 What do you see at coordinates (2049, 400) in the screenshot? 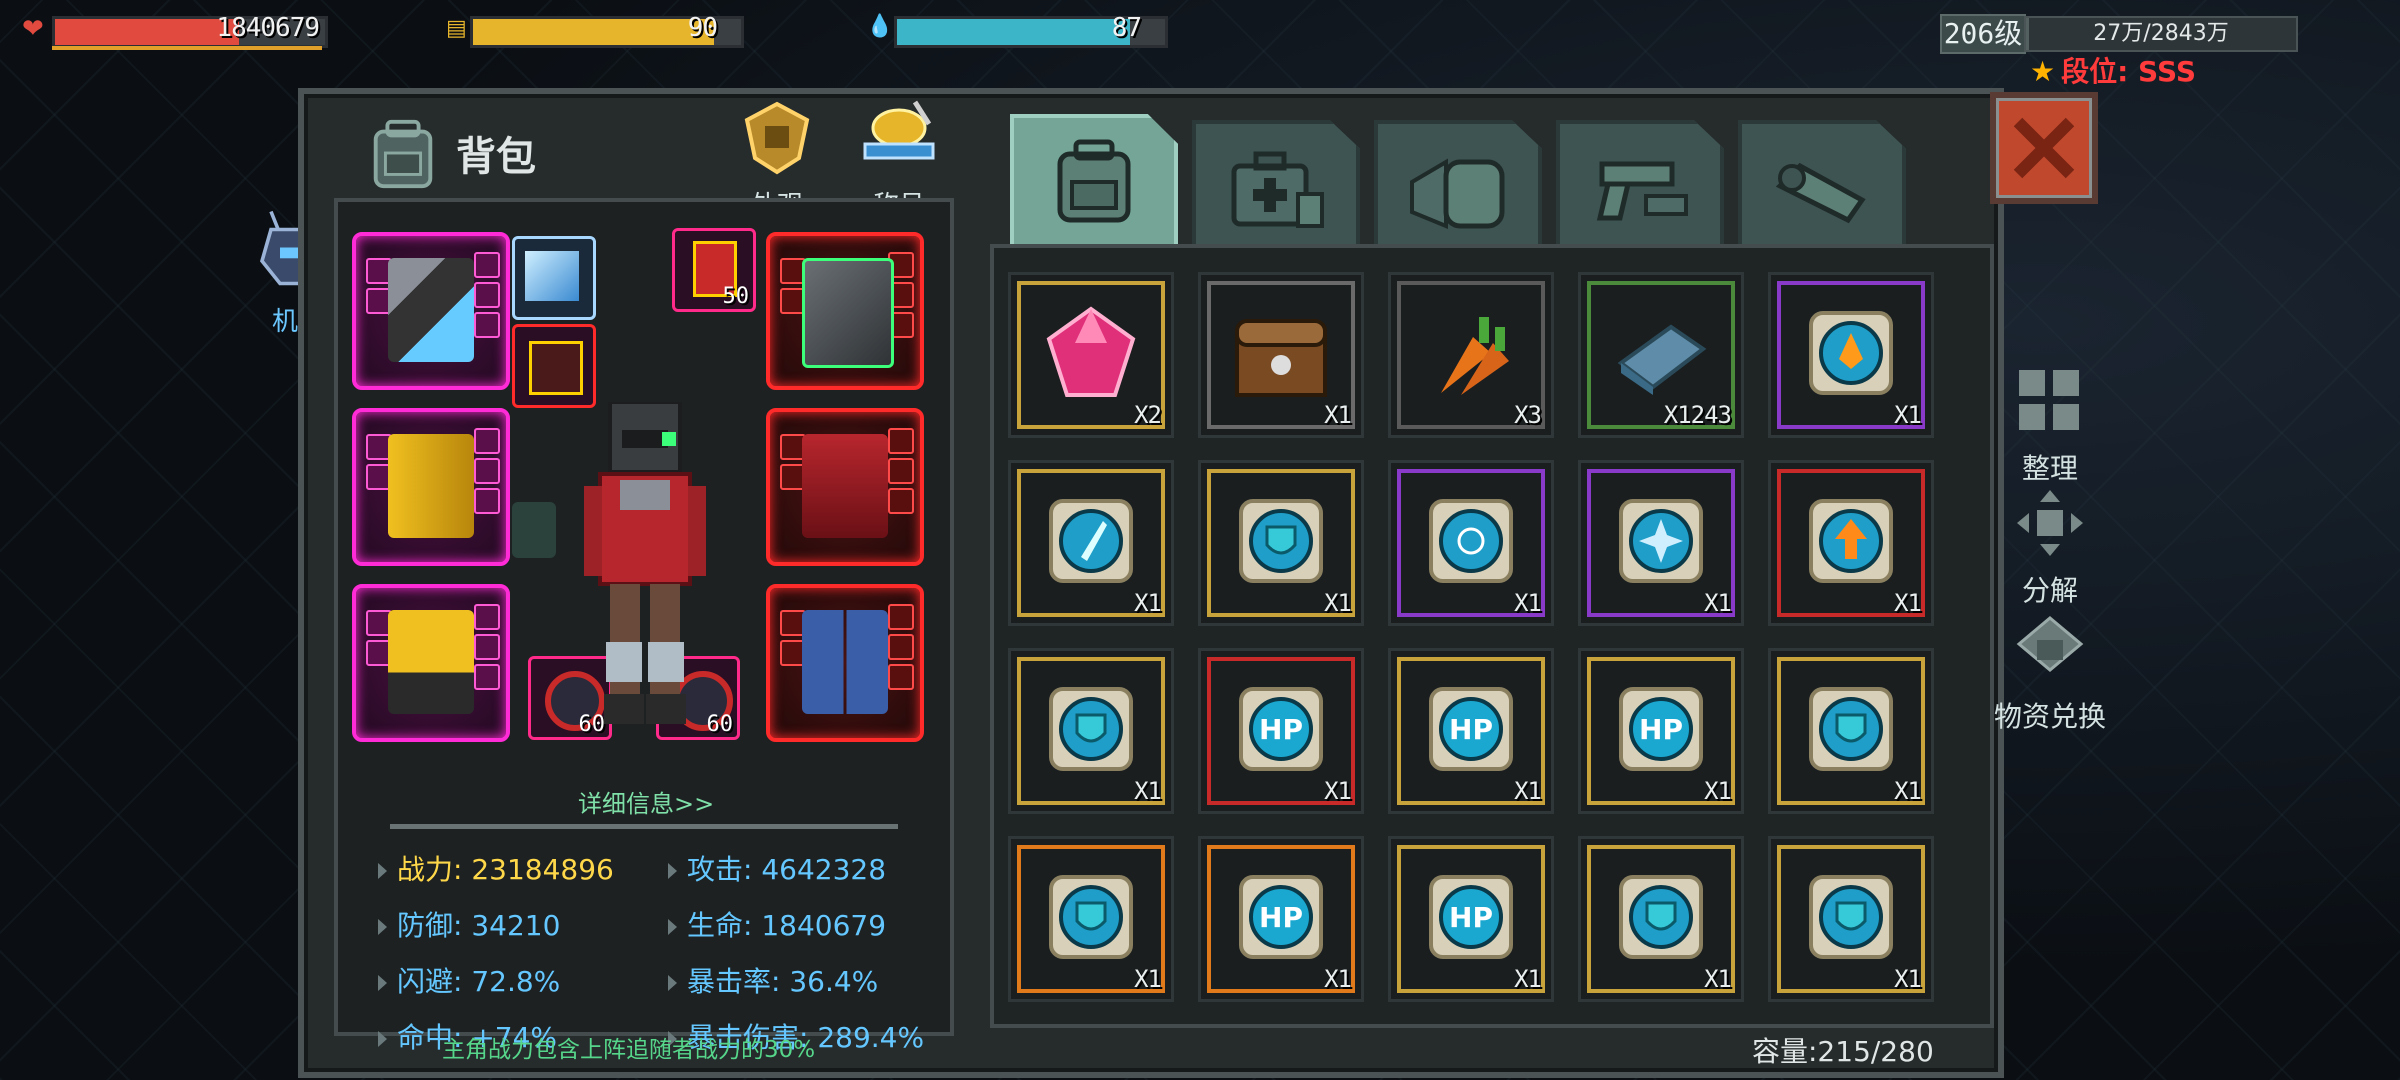
I see `sort-icon` at bounding box center [2049, 400].